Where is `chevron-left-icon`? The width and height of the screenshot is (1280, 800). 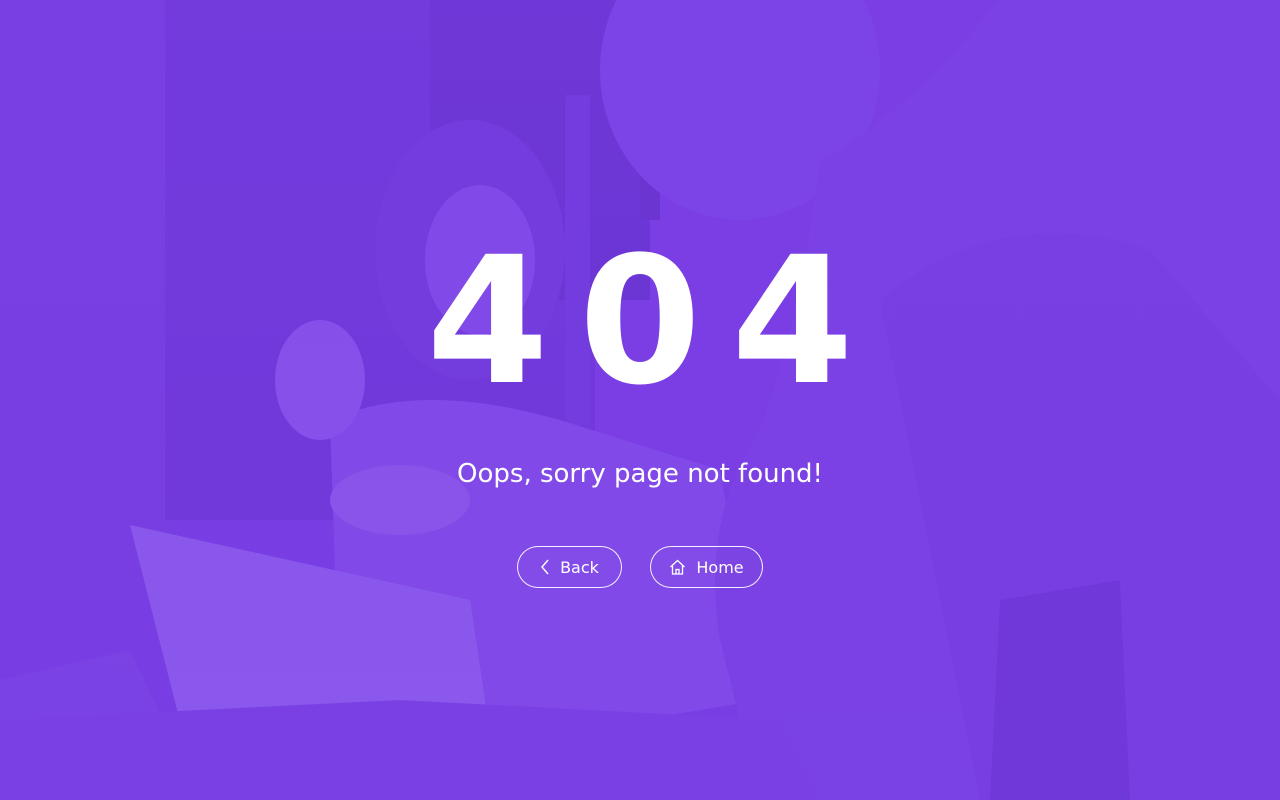
chevron-left-icon is located at coordinates (545, 567).